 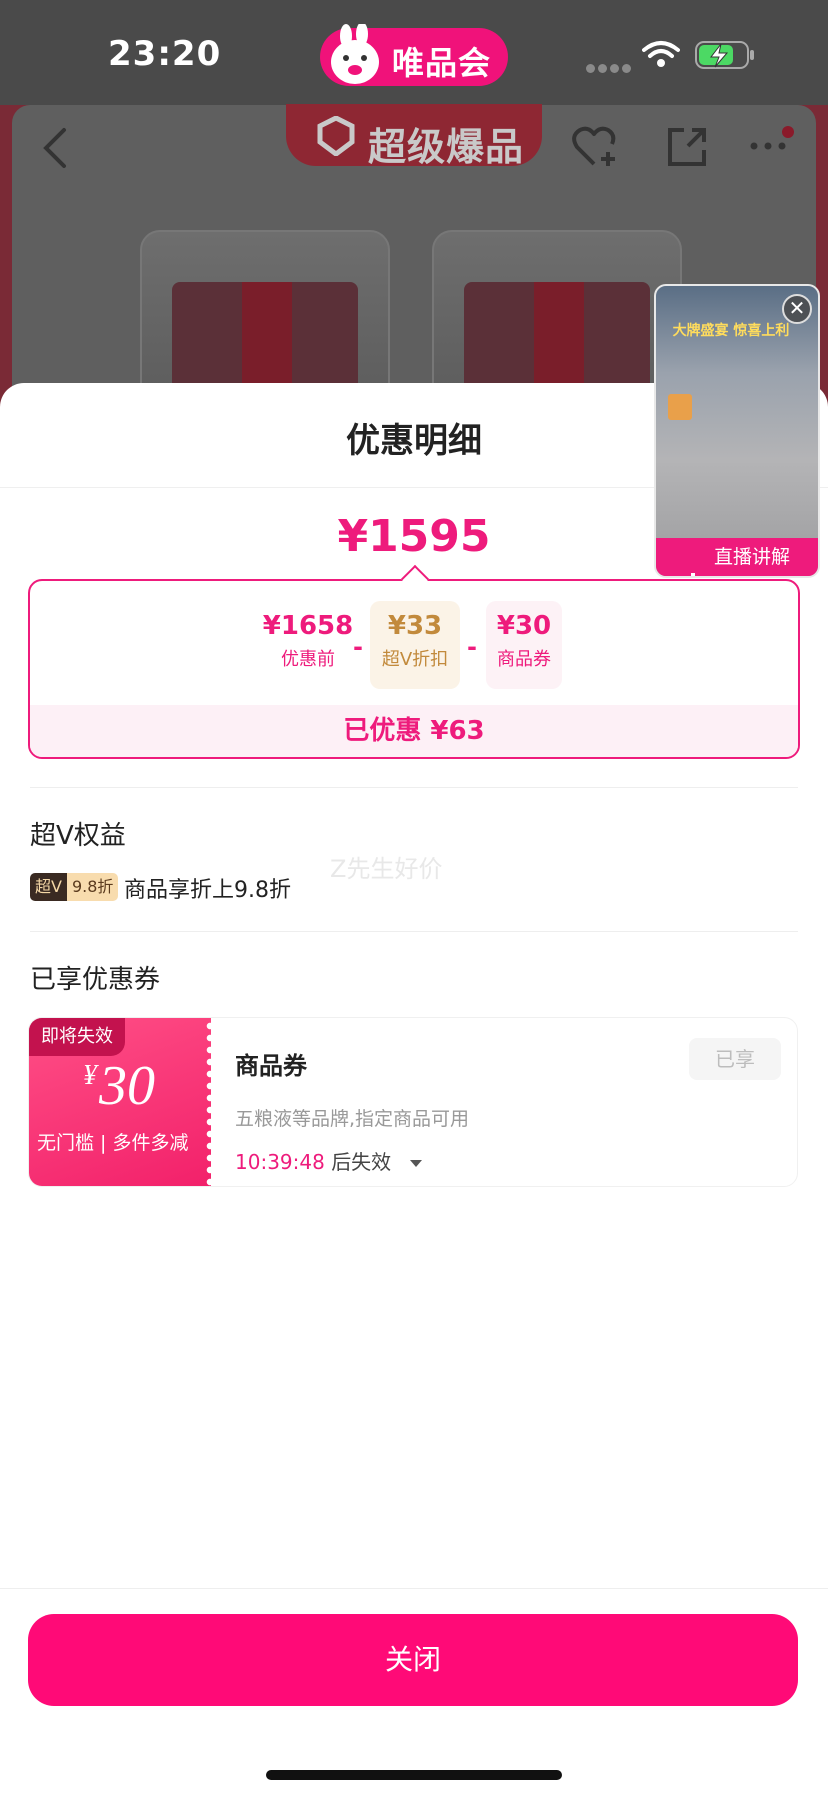 What do you see at coordinates (90, 1076) in the screenshot?
I see `coupon-currency: ¥` at bounding box center [90, 1076].